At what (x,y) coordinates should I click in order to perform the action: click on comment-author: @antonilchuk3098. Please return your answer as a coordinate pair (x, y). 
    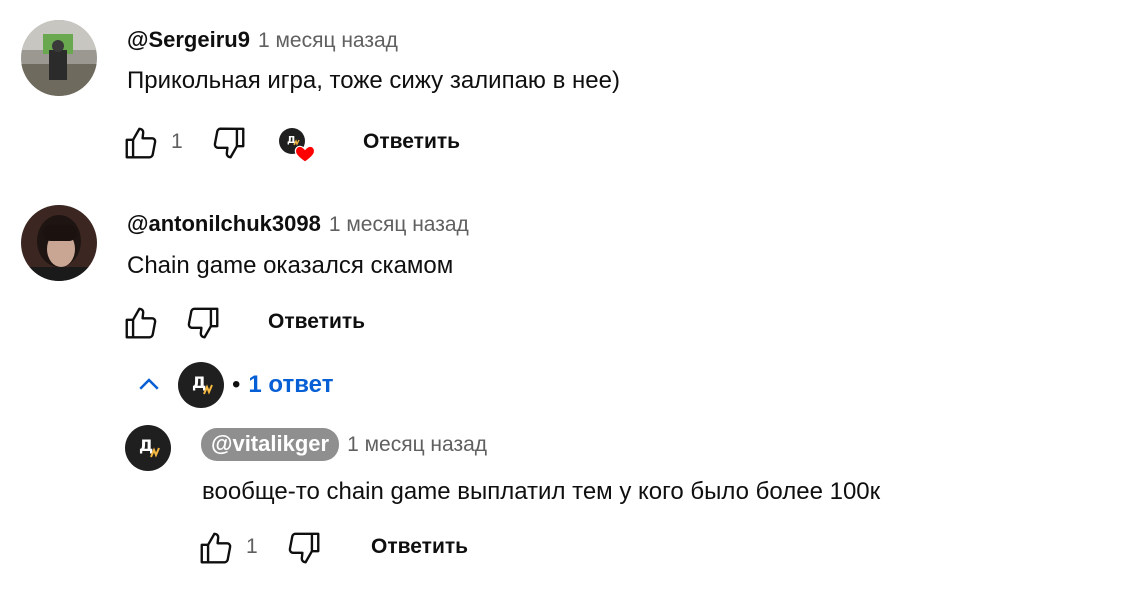
    Looking at the image, I should click on (224, 223).